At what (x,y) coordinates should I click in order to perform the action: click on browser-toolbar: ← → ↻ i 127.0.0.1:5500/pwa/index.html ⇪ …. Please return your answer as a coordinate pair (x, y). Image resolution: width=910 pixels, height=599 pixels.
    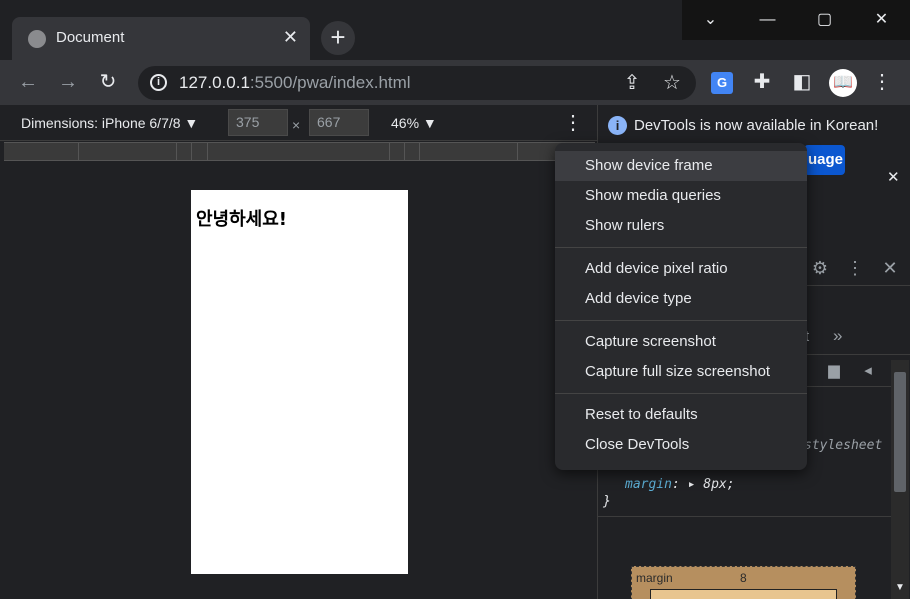
    Looking at the image, I should click on (455, 82).